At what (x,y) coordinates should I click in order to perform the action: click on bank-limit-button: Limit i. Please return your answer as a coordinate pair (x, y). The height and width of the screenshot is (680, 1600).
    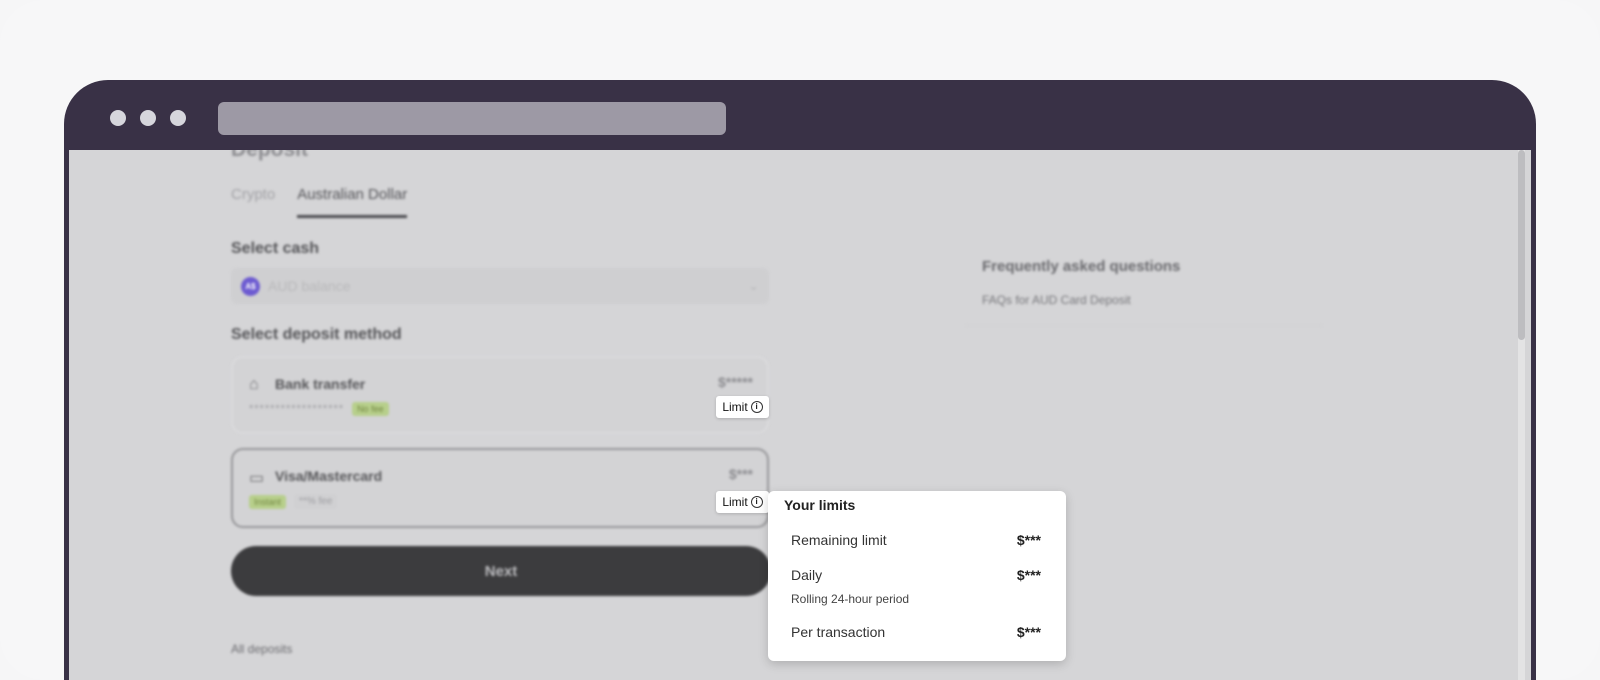
    Looking at the image, I should click on (742, 407).